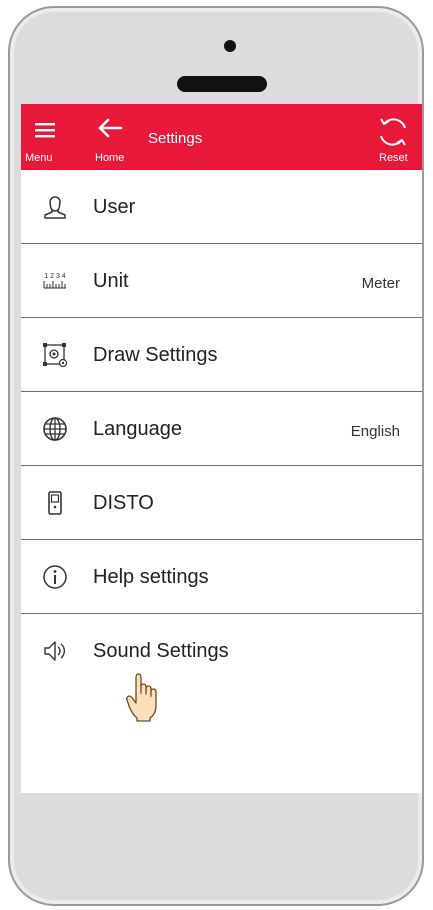 Image resolution: width=433 pixels, height=910 pixels. I want to click on back-arrow-icon, so click(110, 128).